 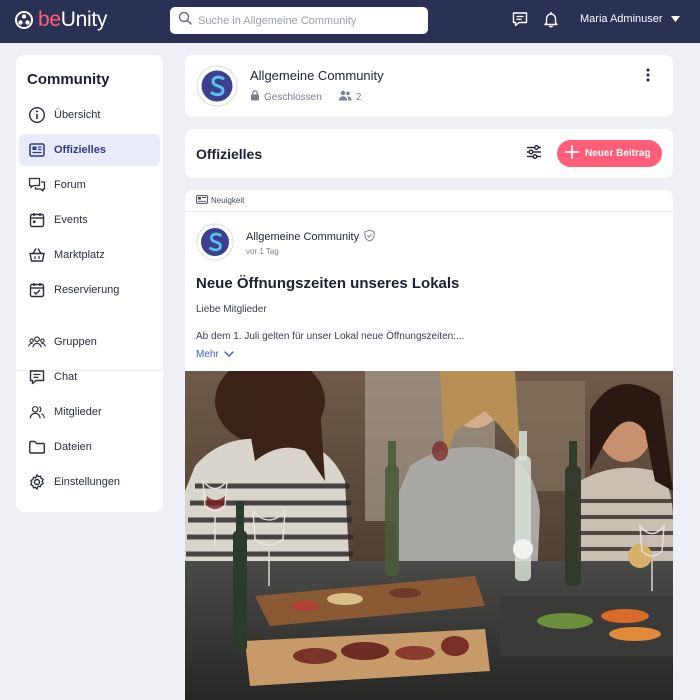 What do you see at coordinates (429, 211) in the screenshot?
I see `post-header-divider` at bounding box center [429, 211].